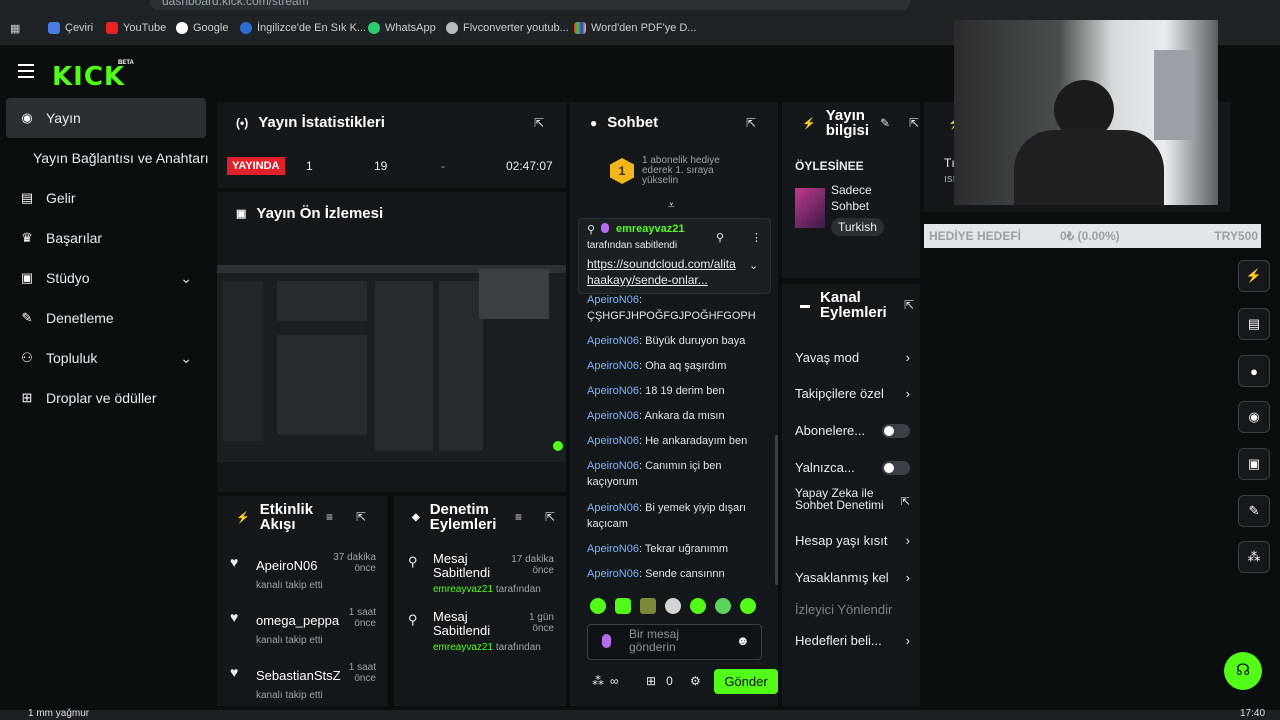  I want to click on category-thumbnail, so click(810, 208).